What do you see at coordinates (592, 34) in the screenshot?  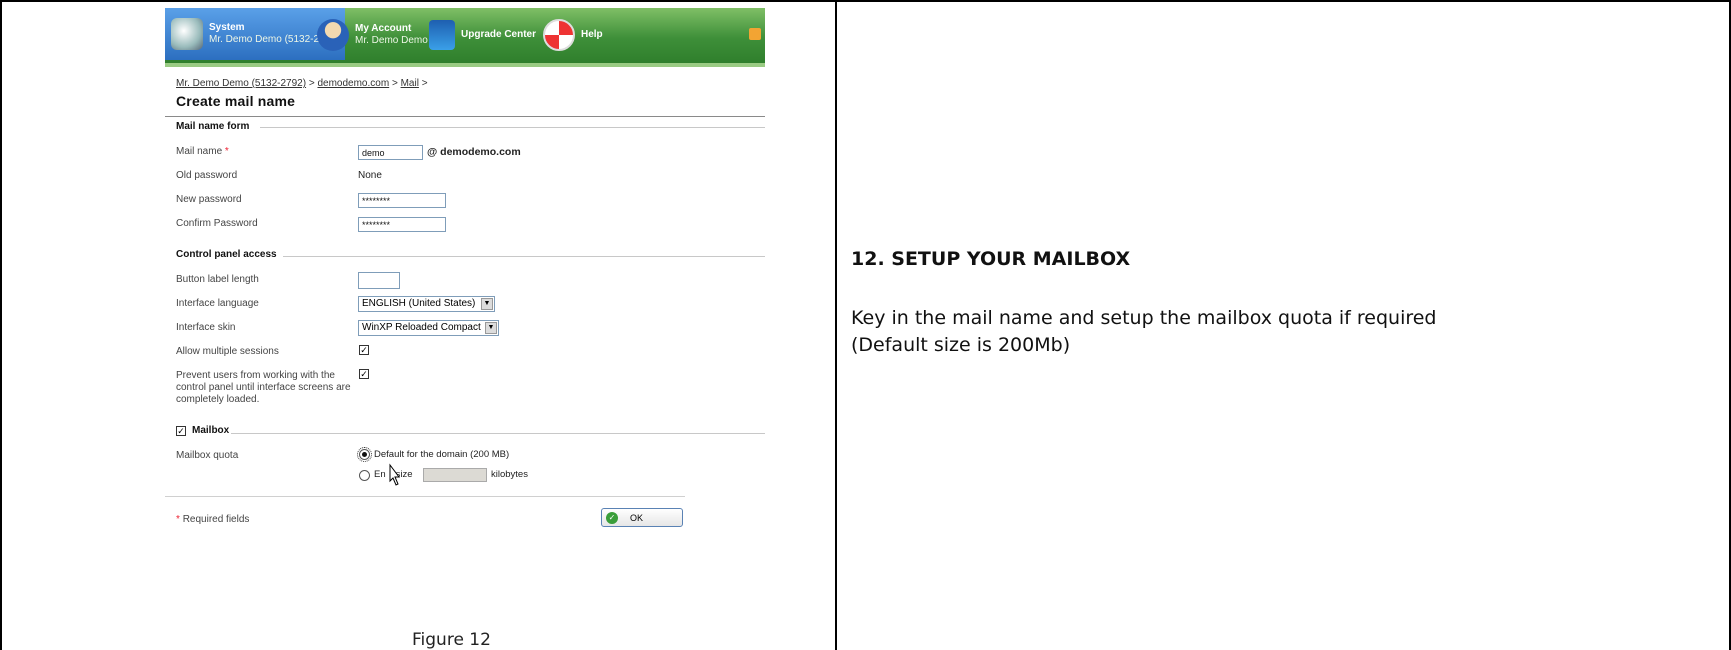 I see `nav-help-title: Help` at bounding box center [592, 34].